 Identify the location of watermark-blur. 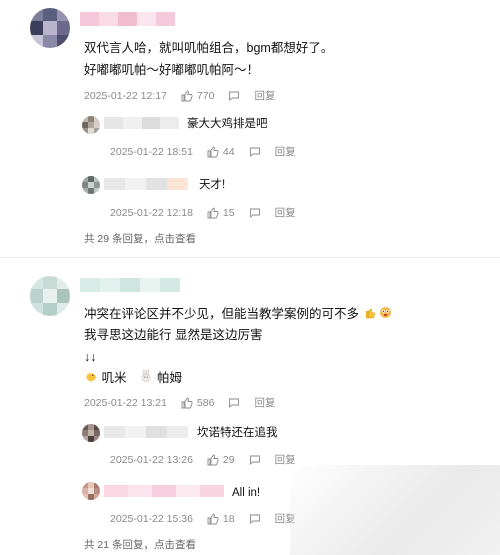
(395, 510).